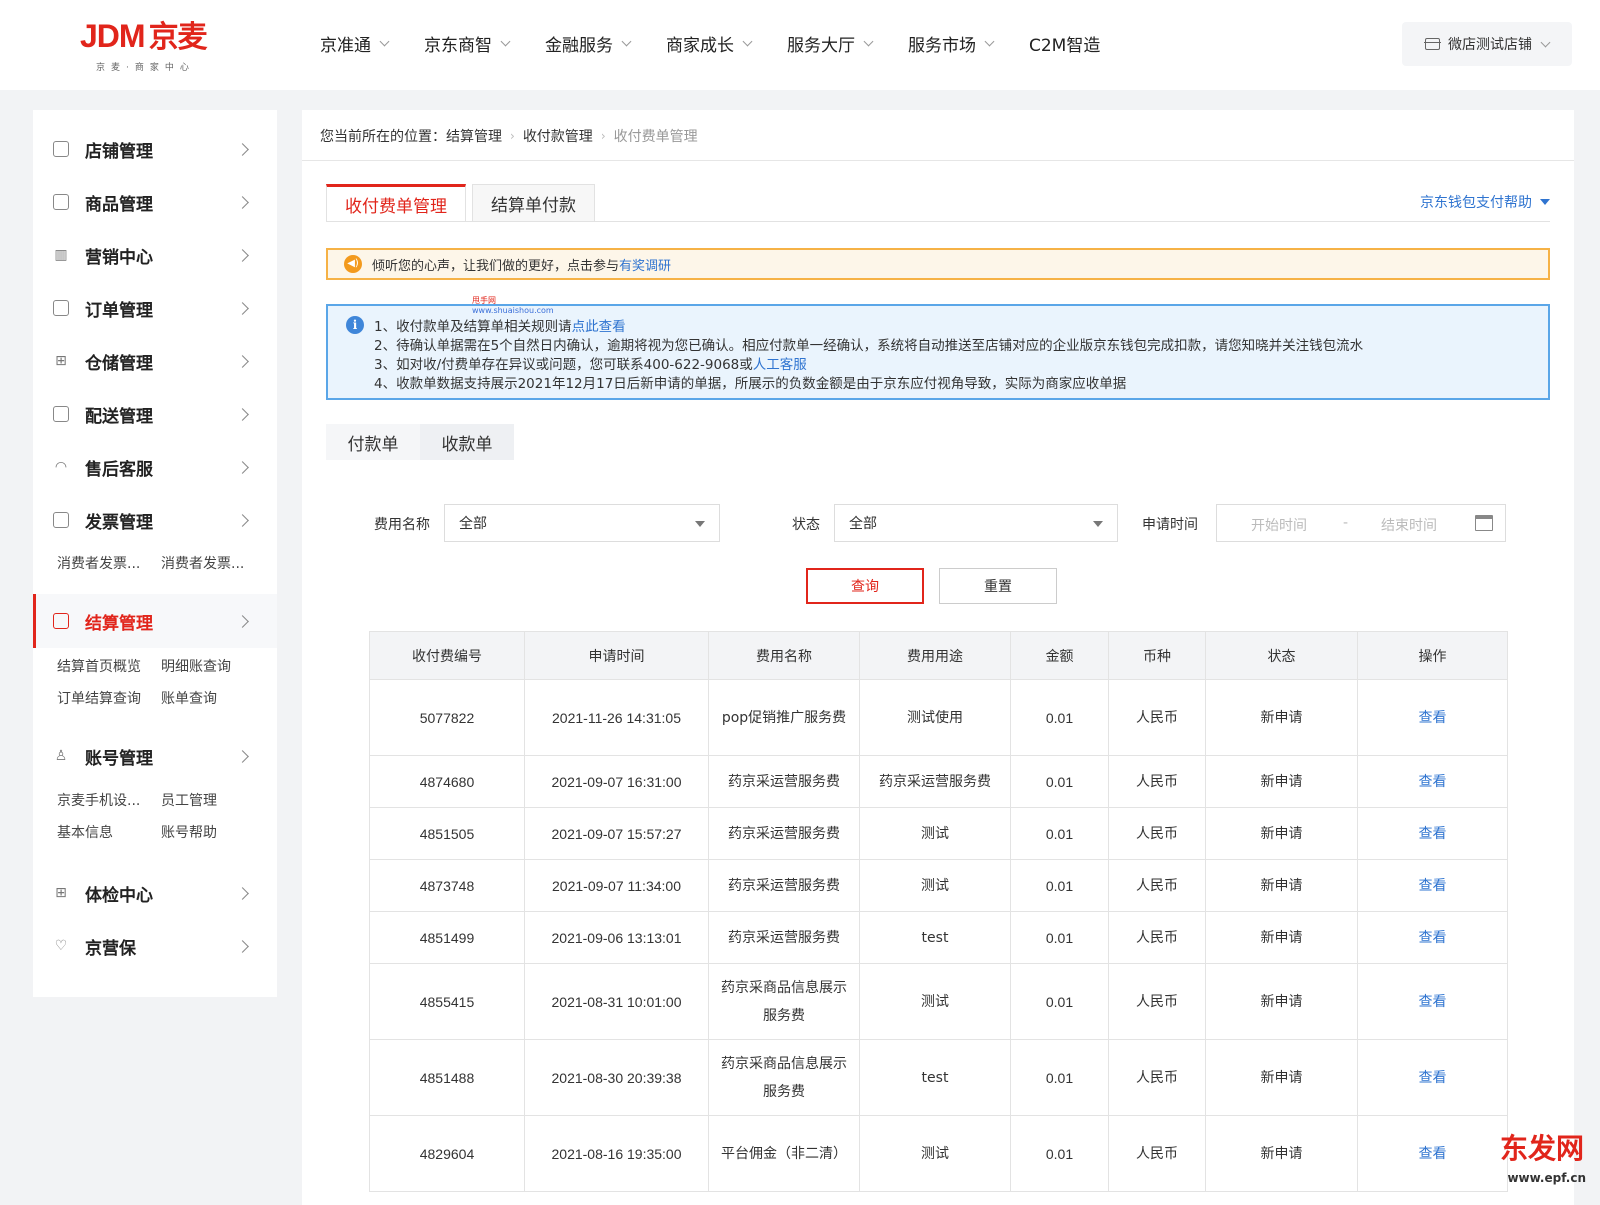  I want to click on calculator-icon, so click(61, 621).